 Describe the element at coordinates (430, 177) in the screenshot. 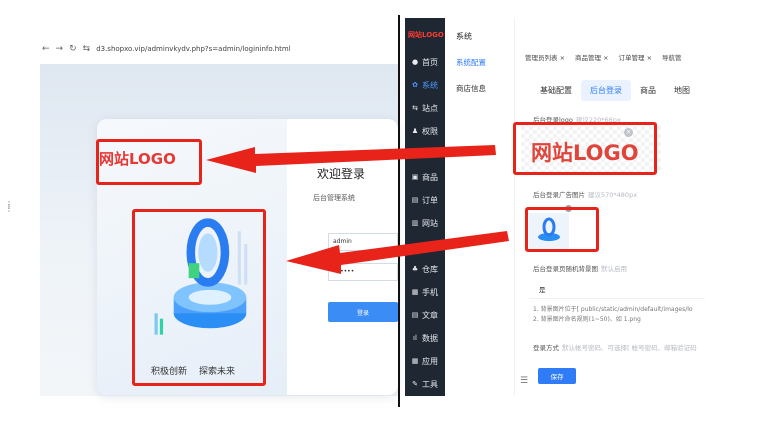

I see `sidebar-item-label: 商品` at that location.